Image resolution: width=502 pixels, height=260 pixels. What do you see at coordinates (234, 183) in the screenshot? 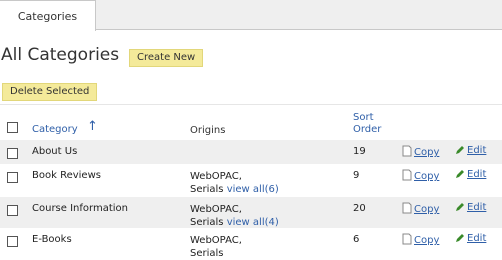
I see `origins-cell: WebOPAC, Serials view all(6)` at bounding box center [234, 183].